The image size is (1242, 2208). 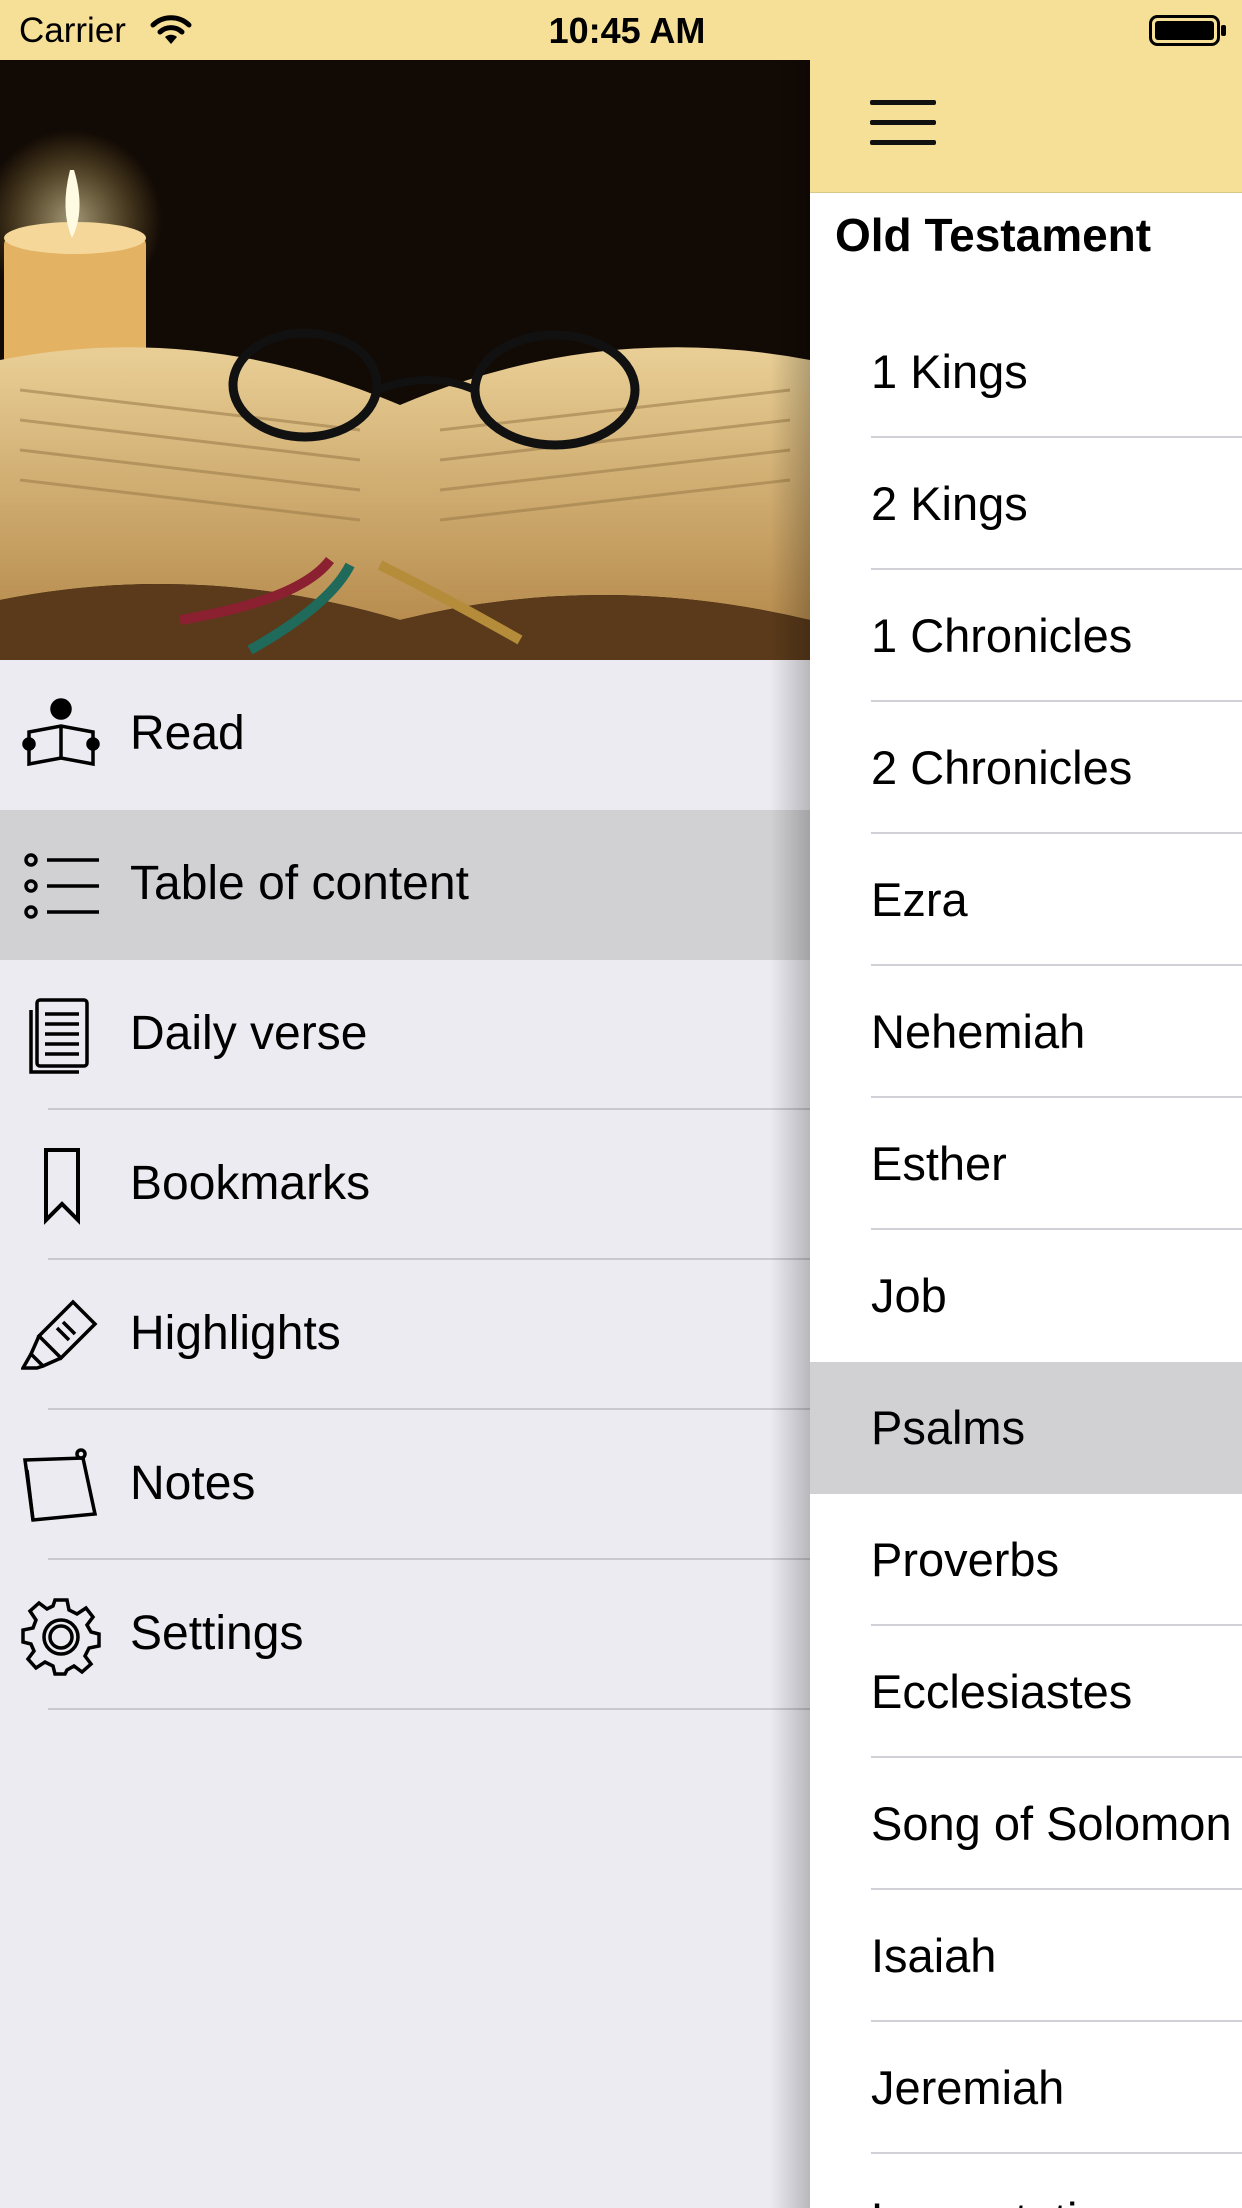 What do you see at coordinates (217, 1633) in the screenshot?
I see `menu-item-label: Settings` at bounding box center [217, 1633].